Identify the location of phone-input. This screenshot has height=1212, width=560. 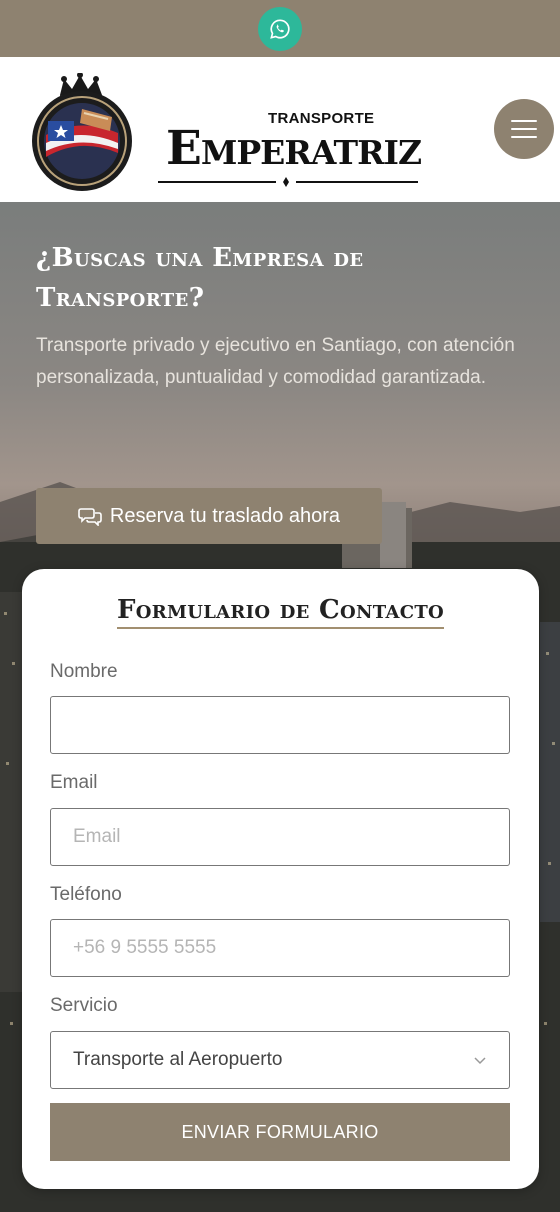
(280, 948).